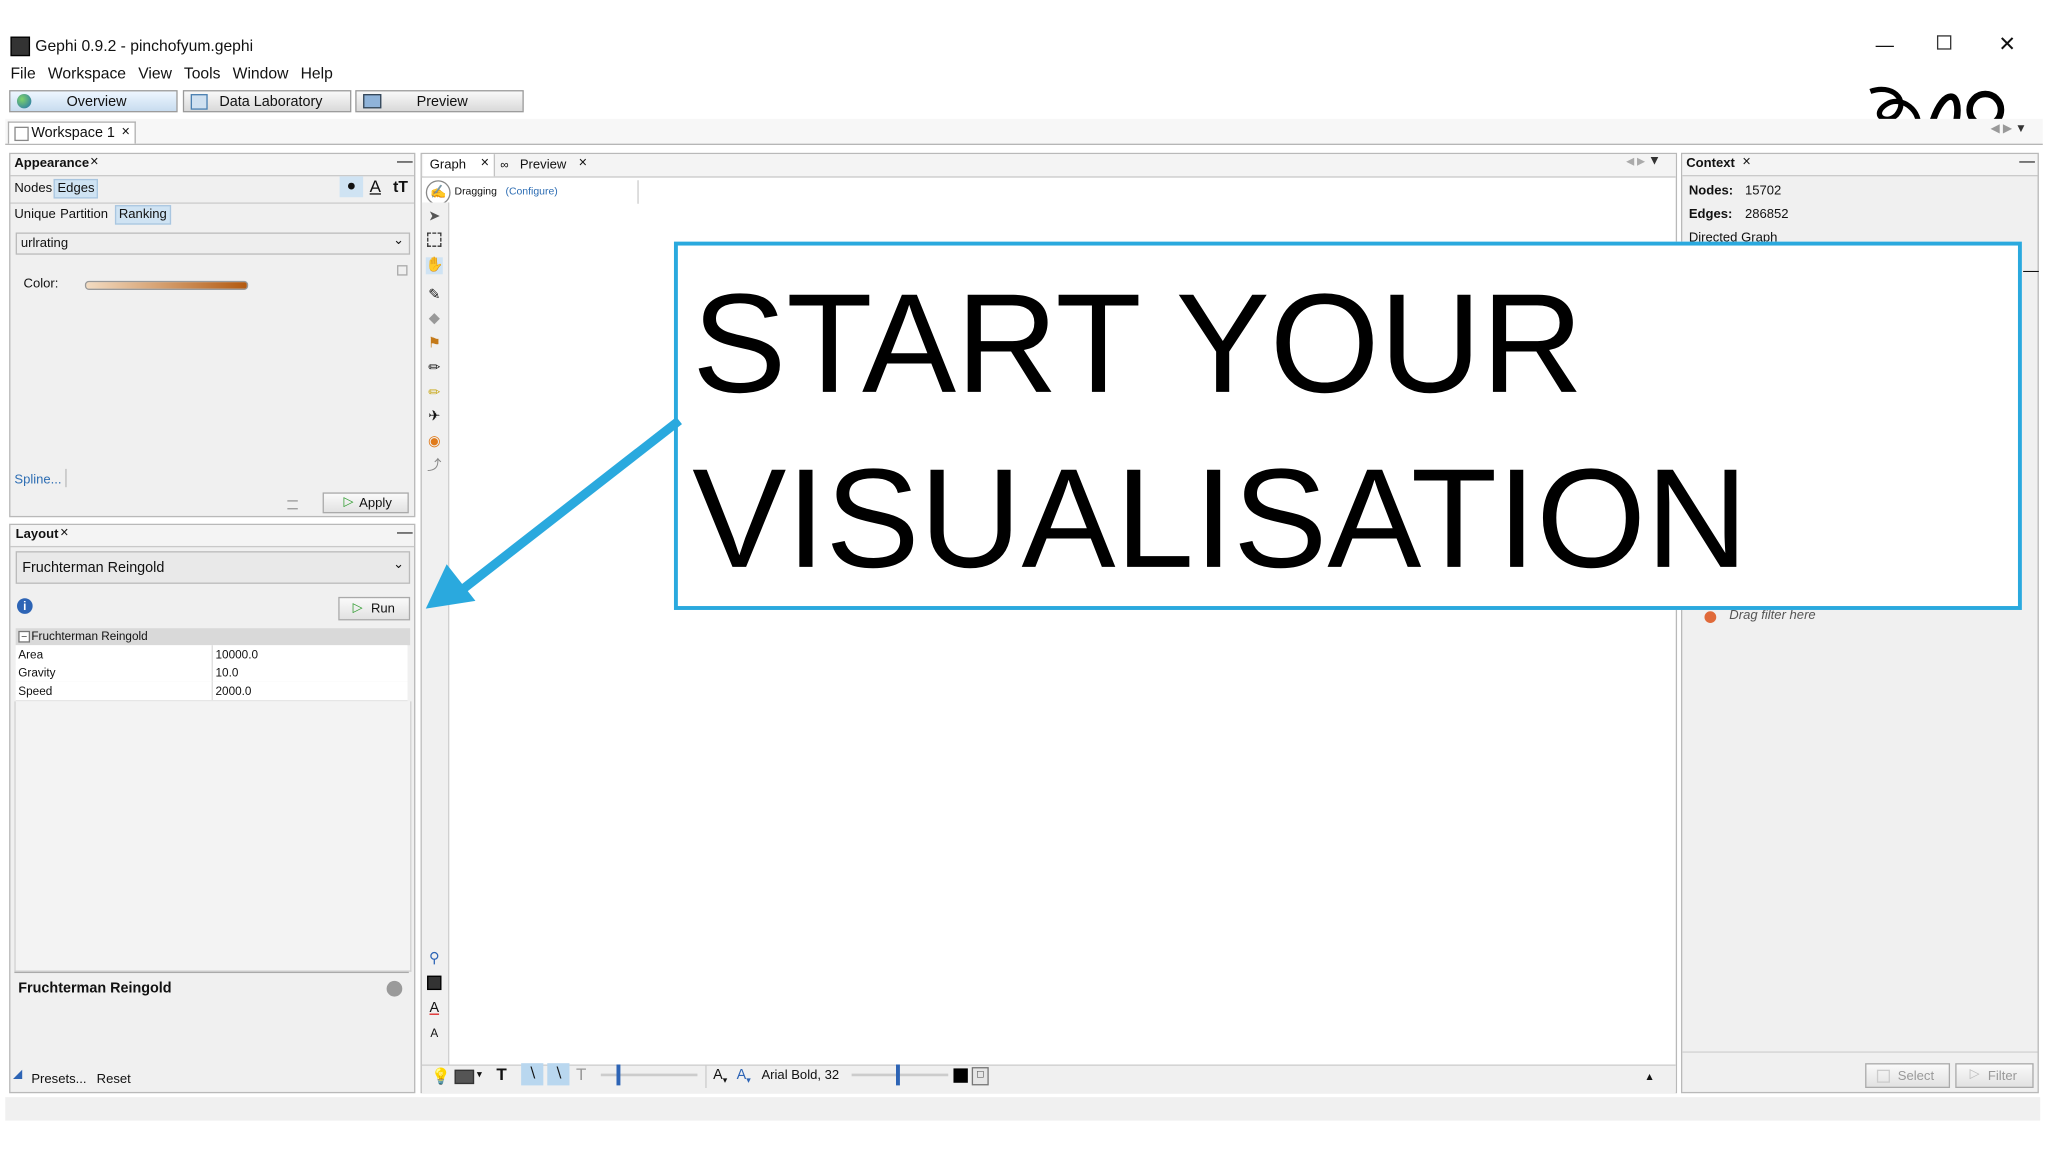 The width and height of the screenshot is (2048, 1152). Describe the element at coordinates (372, 101) in the screenshot. I see `monitor-icon` at that location.